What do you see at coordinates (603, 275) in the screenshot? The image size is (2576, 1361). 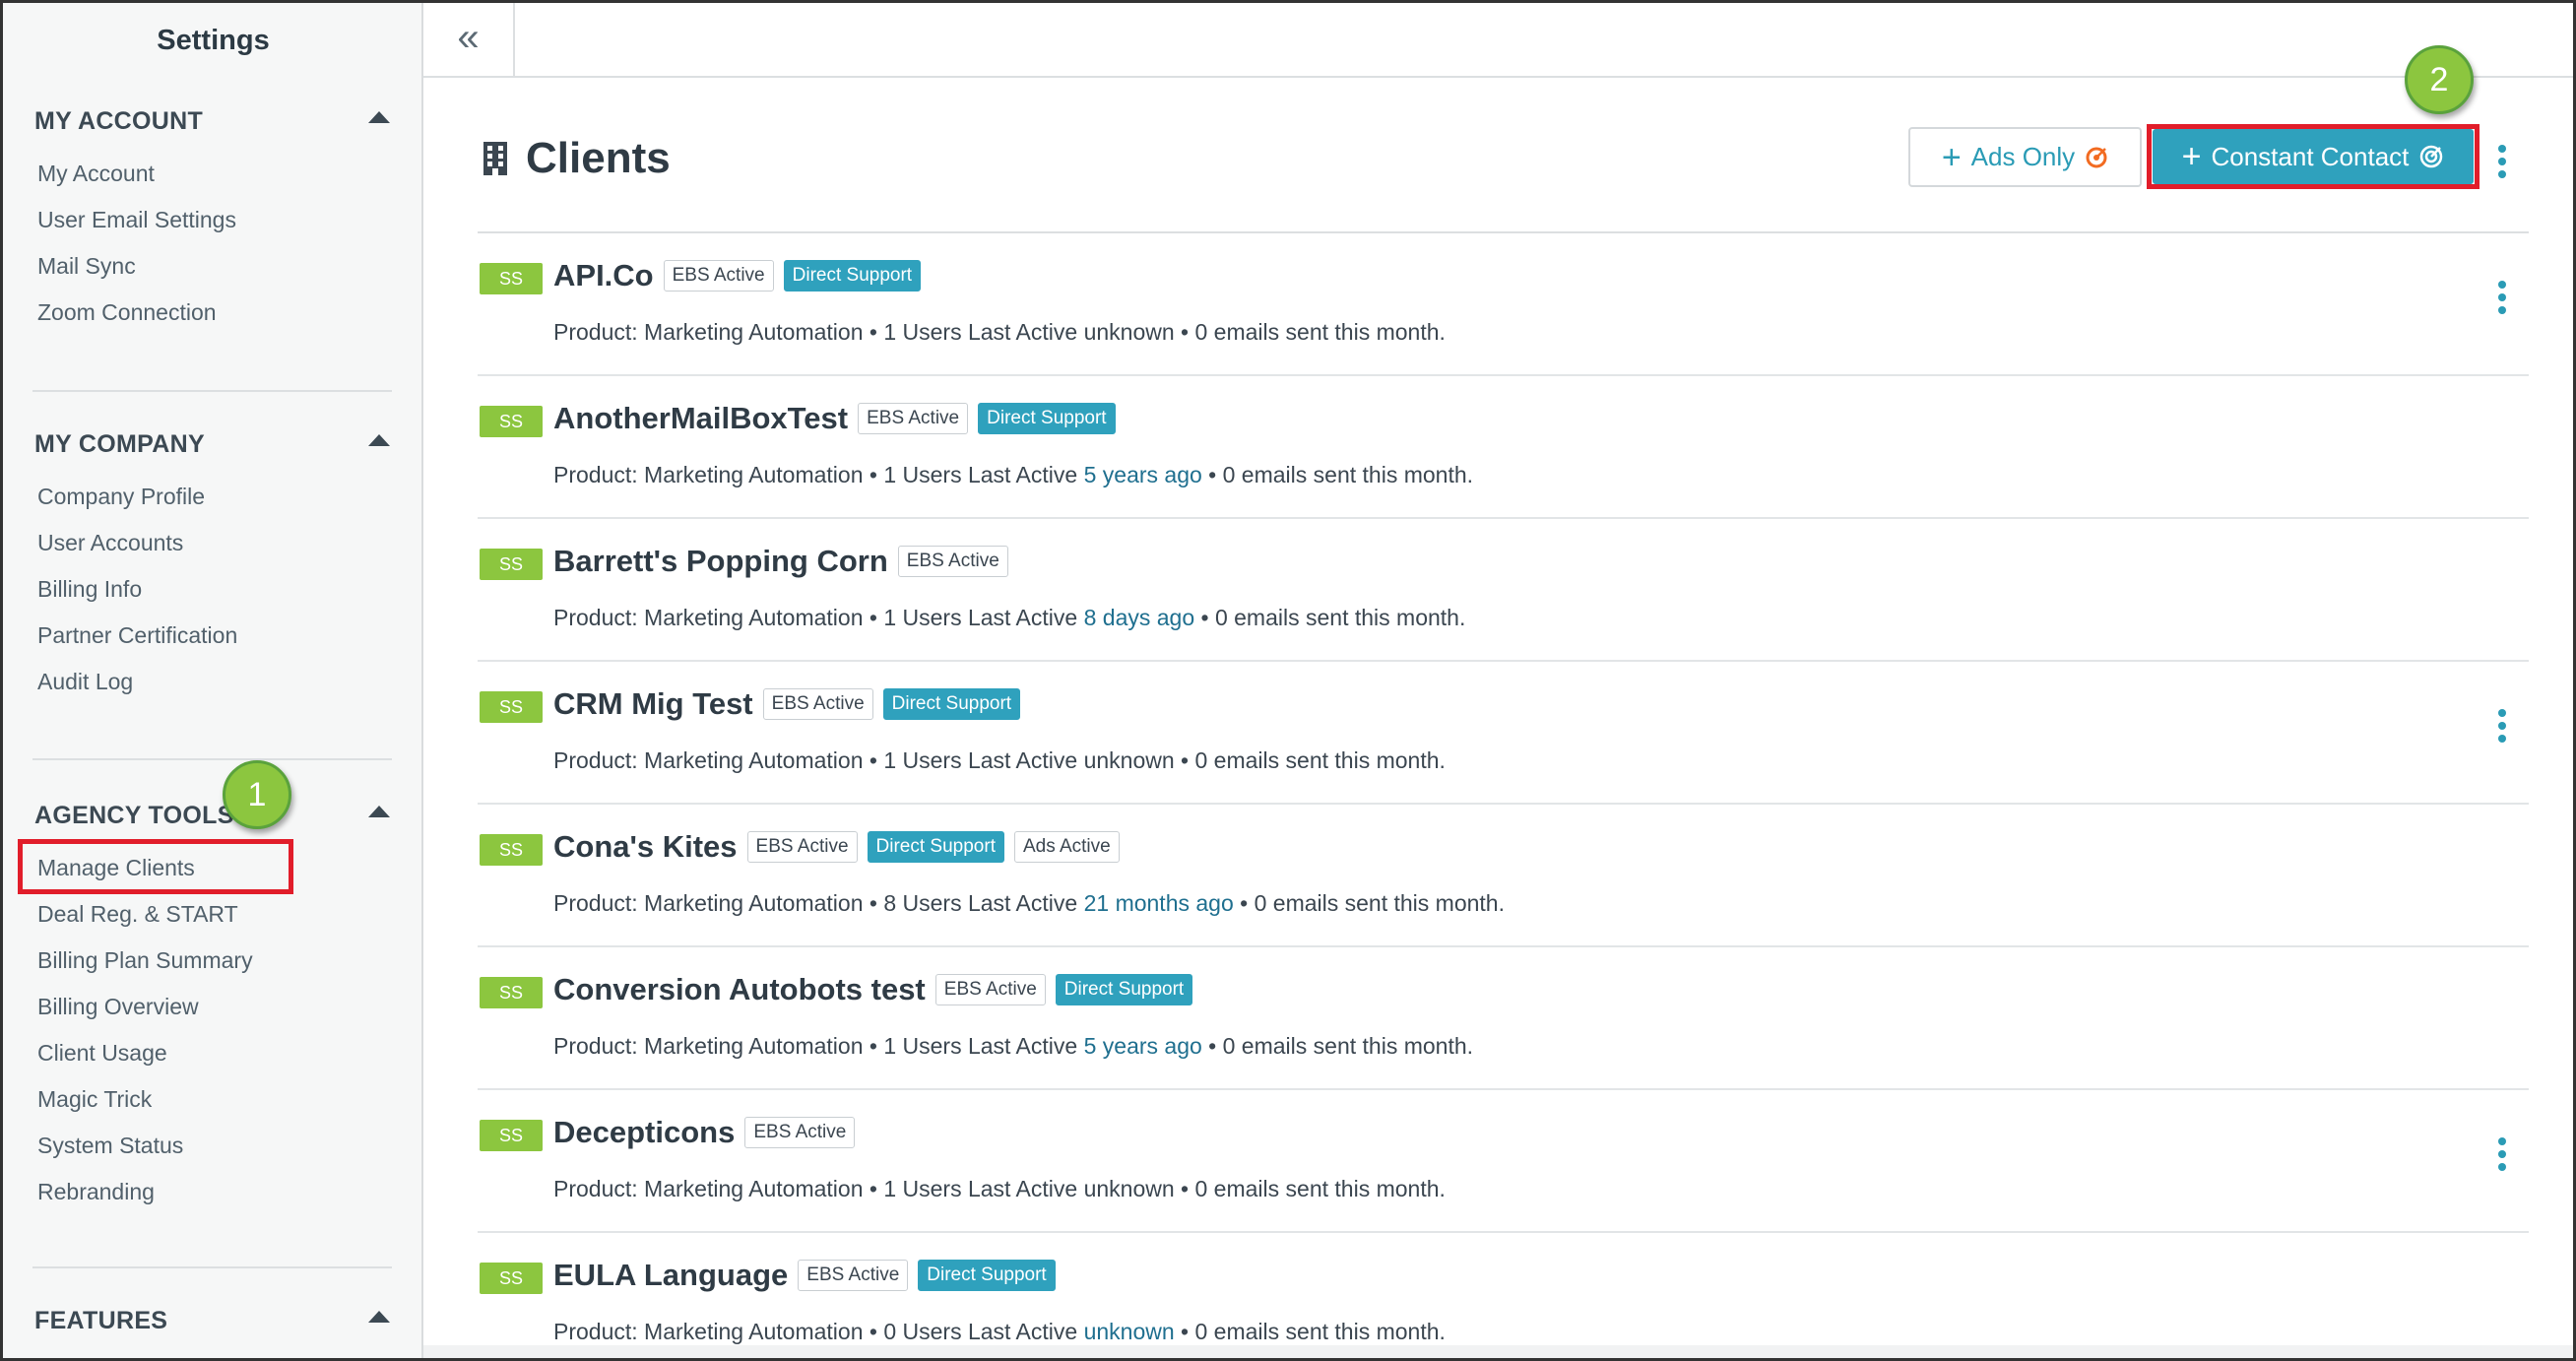 I see `client-name-link: API.Co` at bounding box center [603, 275].